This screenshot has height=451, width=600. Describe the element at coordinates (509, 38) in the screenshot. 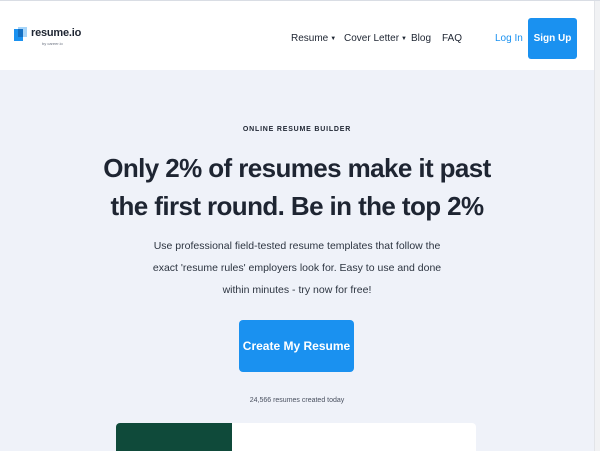

I see `login-link: Log In` at that location.